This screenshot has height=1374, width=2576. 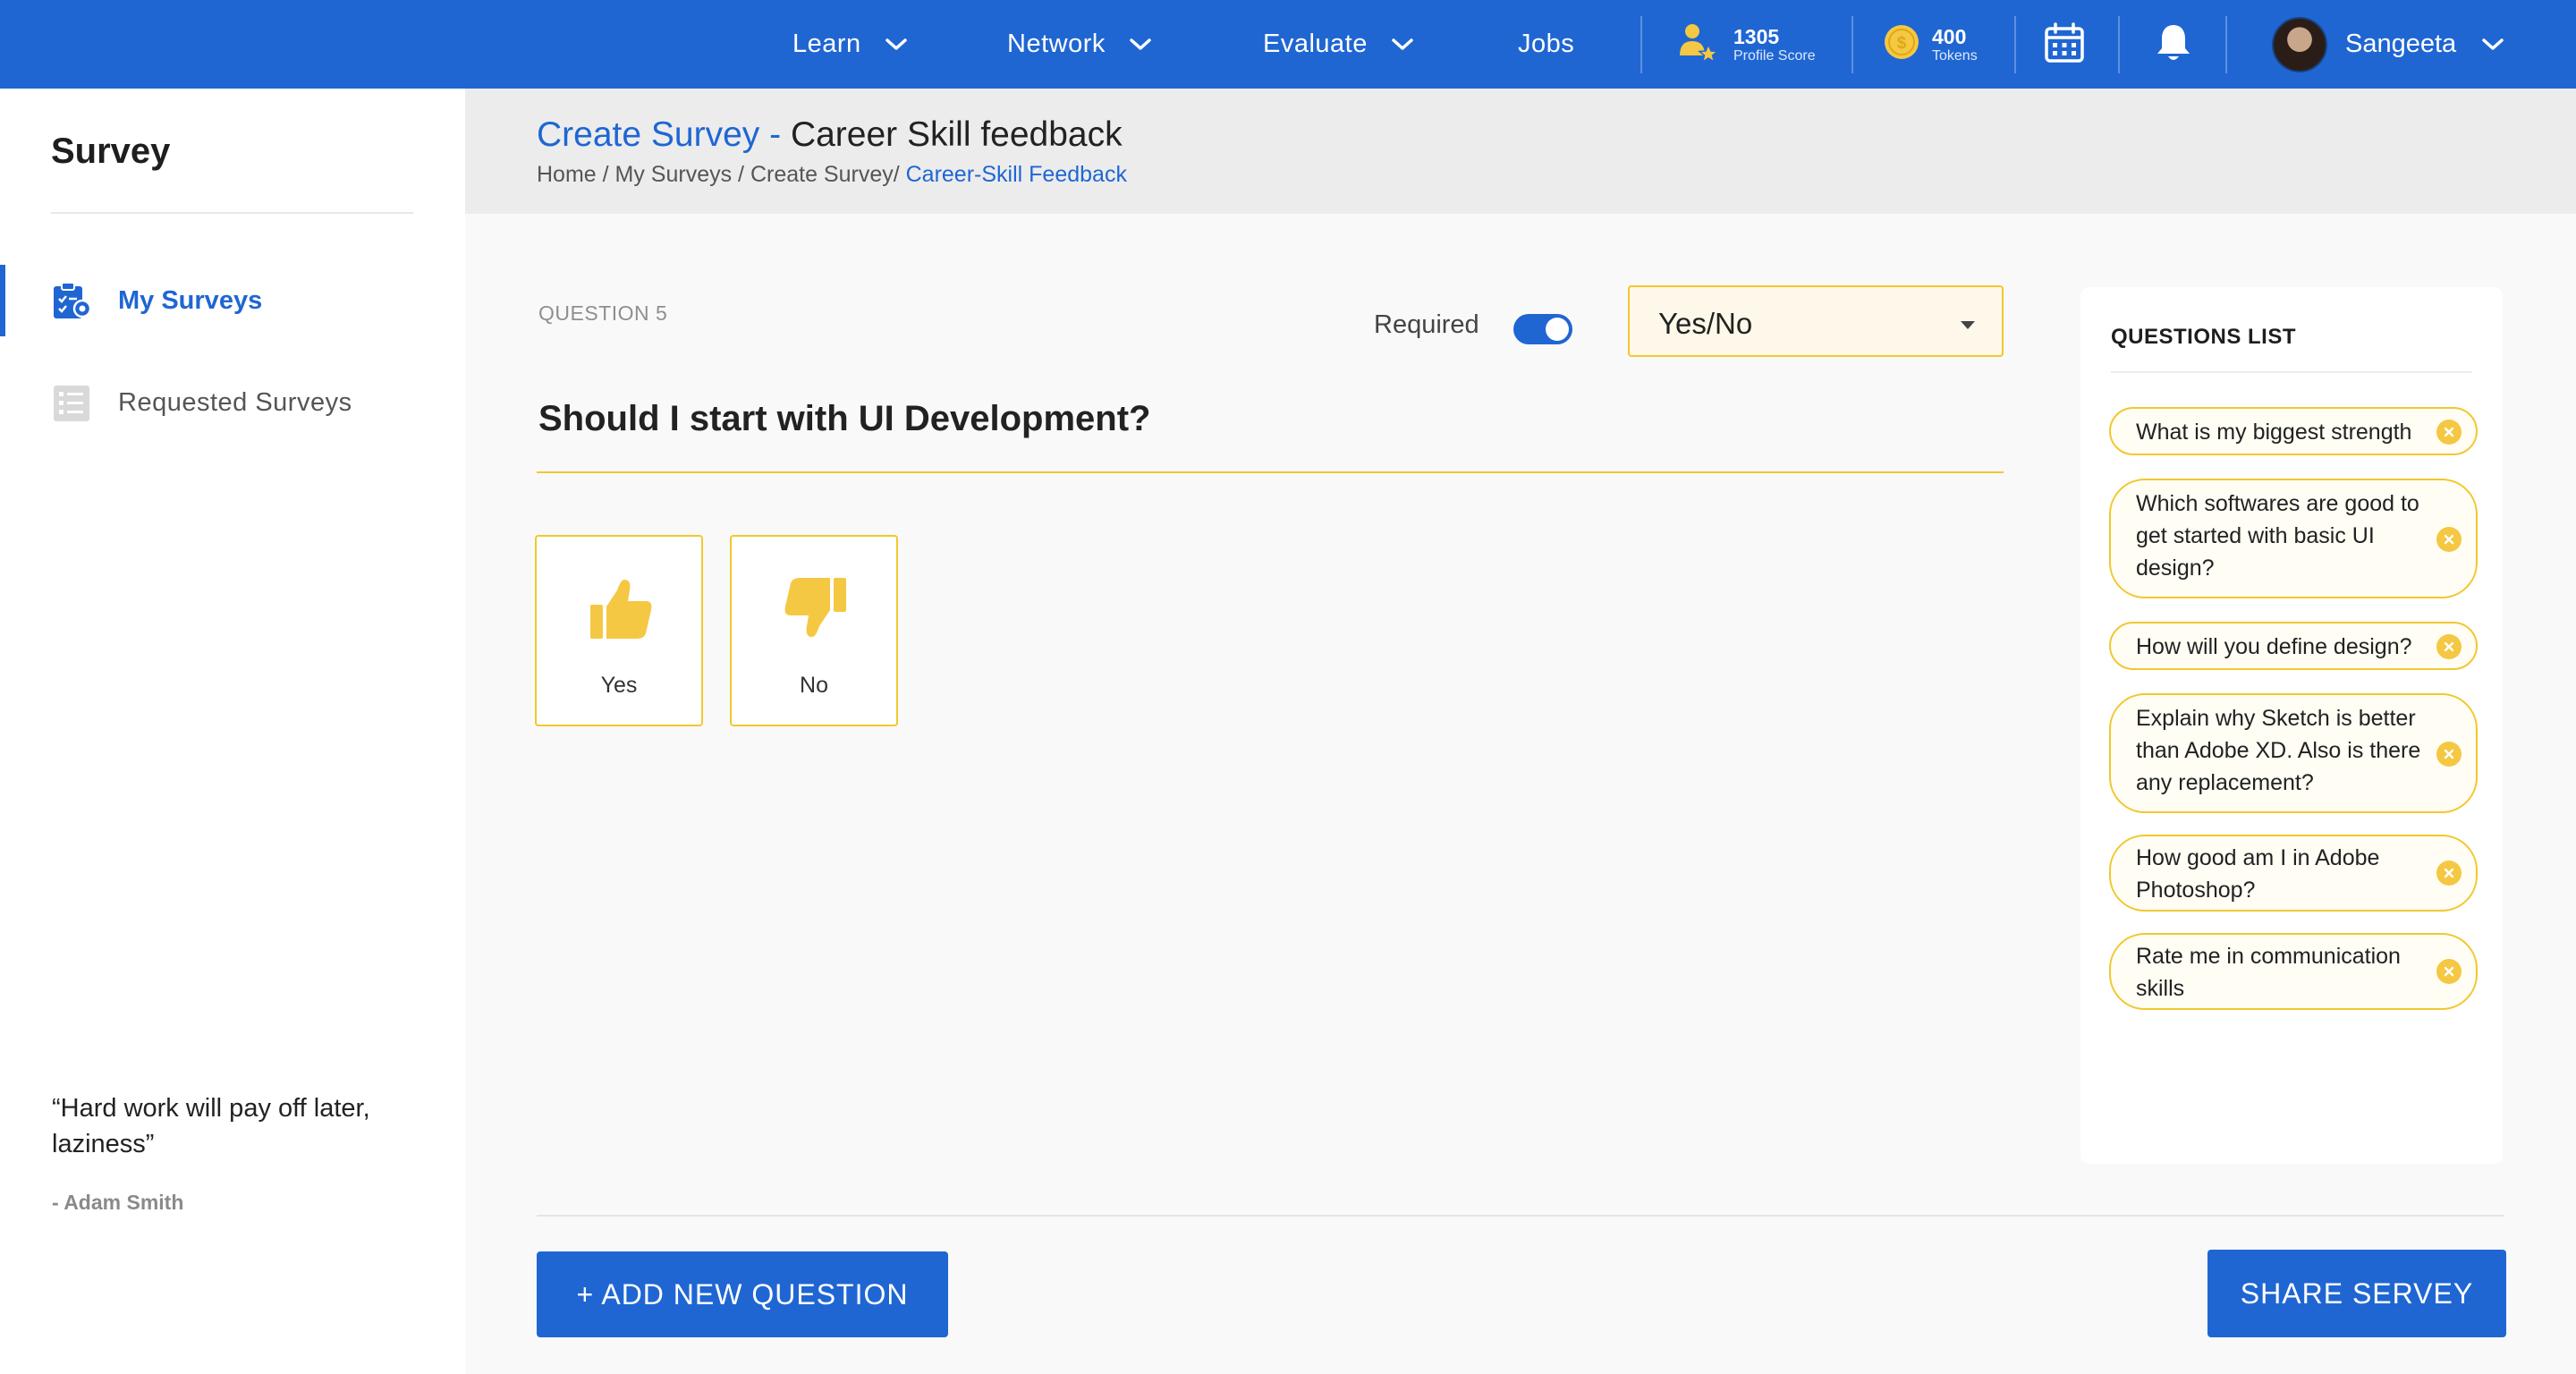 I want to click on option-yes: Yes, so click(x=619, y=630).